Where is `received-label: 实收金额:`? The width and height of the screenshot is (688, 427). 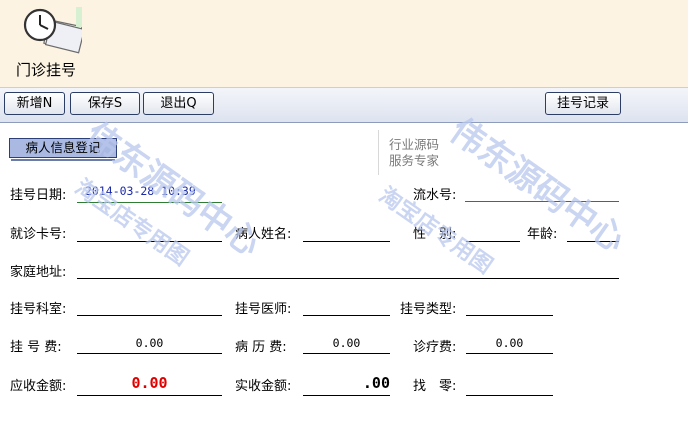
received-label: 实收金额: is located at coordinates (263, 386).